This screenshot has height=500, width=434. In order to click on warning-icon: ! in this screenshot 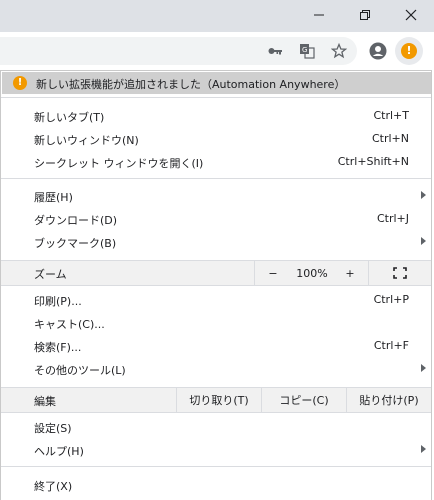, I will do `click(20, 83)`.